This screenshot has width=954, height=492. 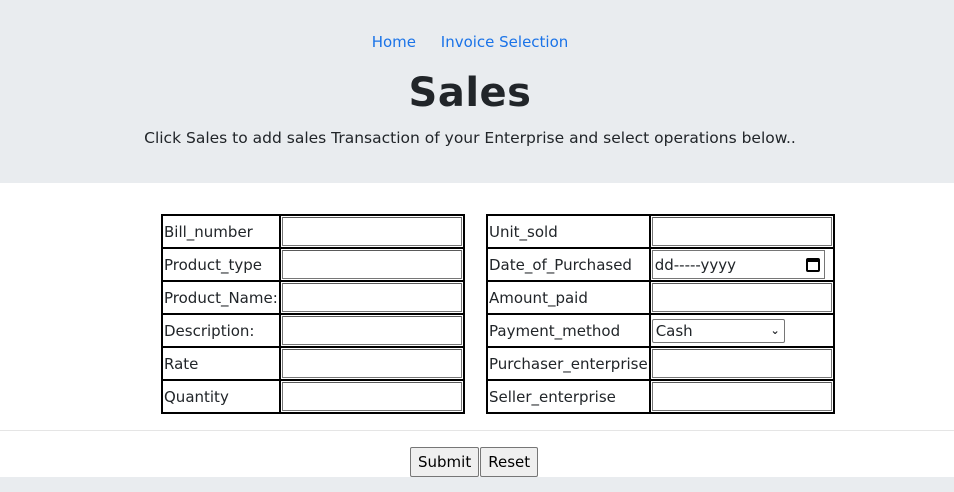 What do you see at coordinates (221, 264) in the screenshot?
I see `product-type-label: Product_type` at bounding box center [221, 264].